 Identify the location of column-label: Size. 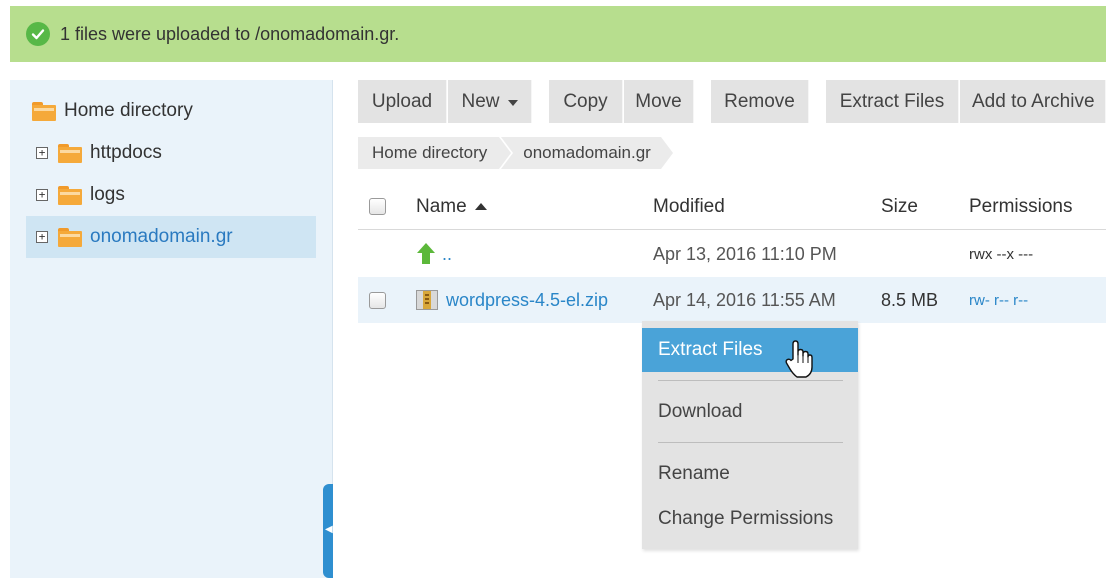
(899, 206).